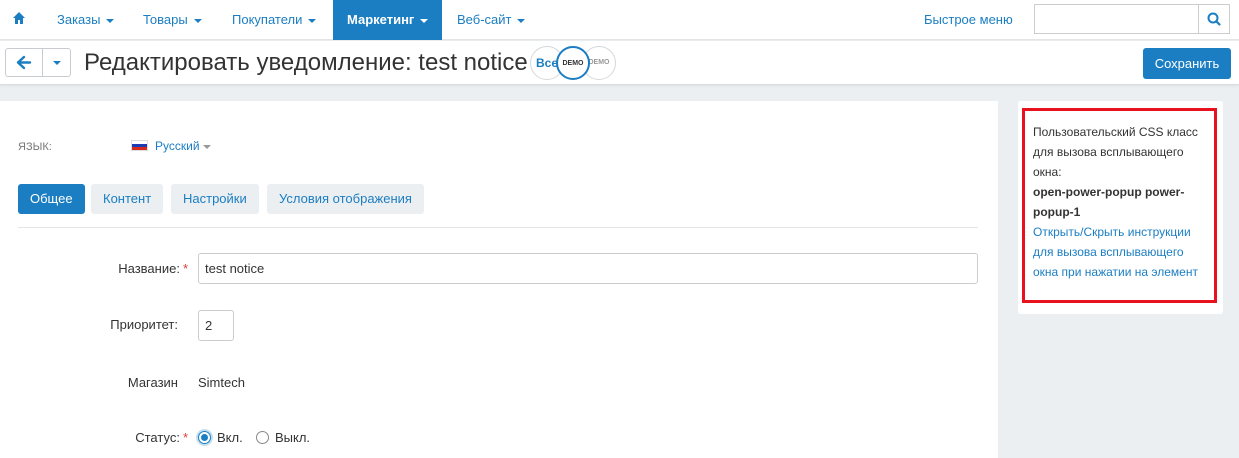 This screenshot has width=1239, height=458. Describe the element at coordinates (306, 62) in the screenshot. I see `page-title: Редактировать уведомление: test notice` at that location.